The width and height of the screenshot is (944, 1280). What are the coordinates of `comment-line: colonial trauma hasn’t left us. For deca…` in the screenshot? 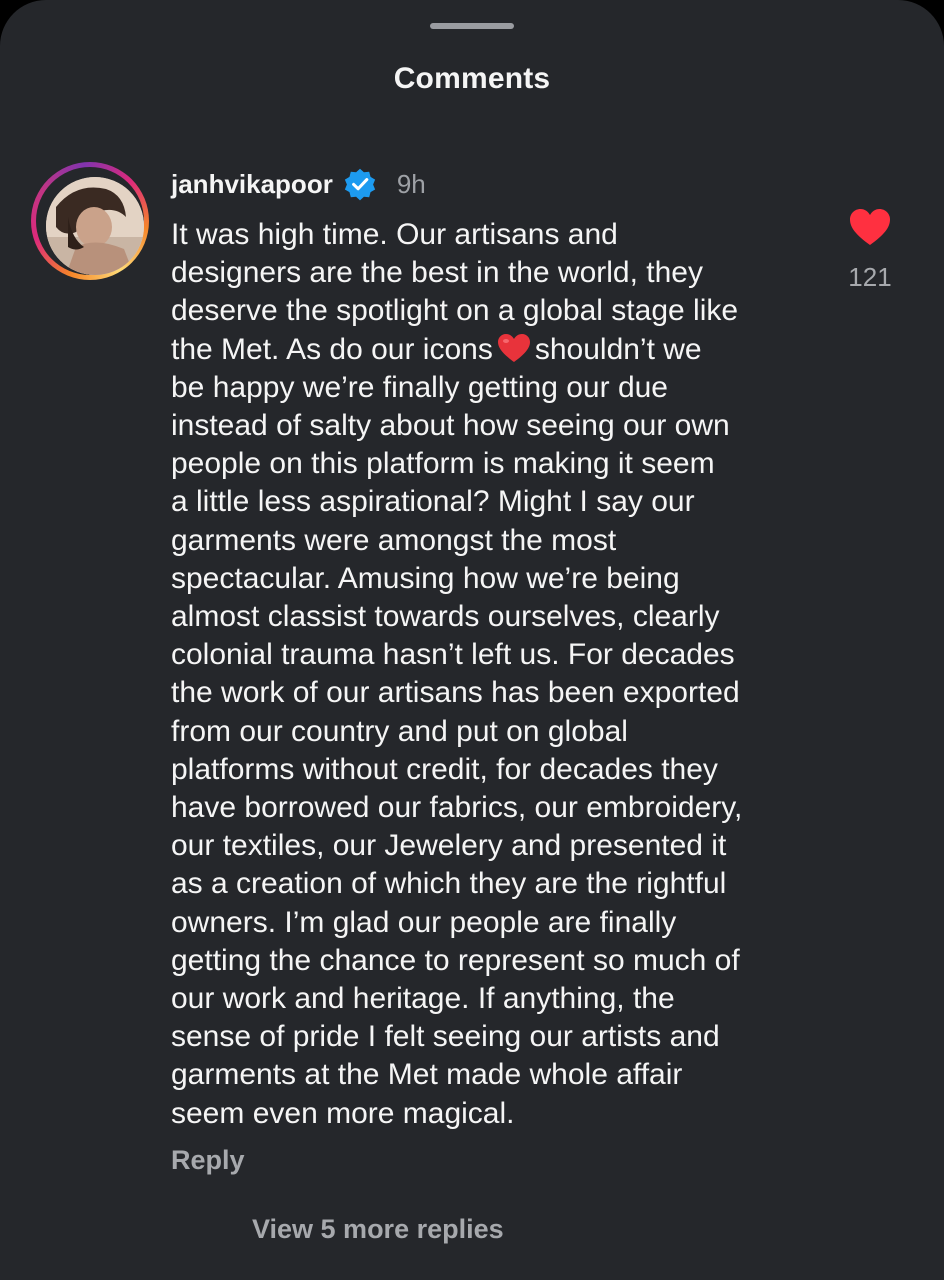 It's located at (453, 655).